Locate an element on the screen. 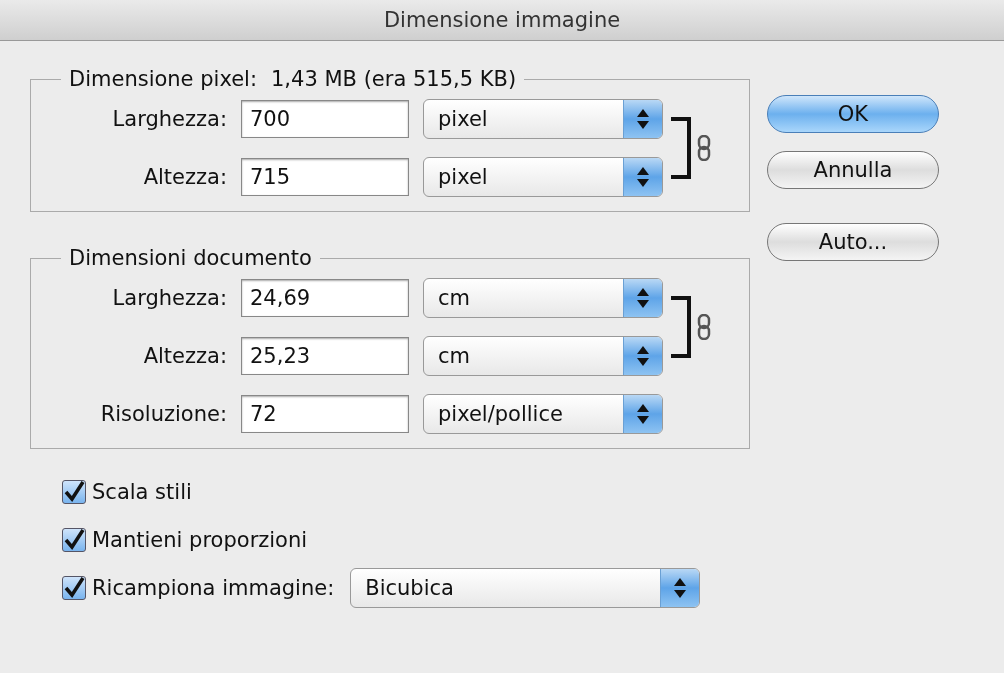  unit-dropdown: pixel/pollice is located at coordinates (543, 414).